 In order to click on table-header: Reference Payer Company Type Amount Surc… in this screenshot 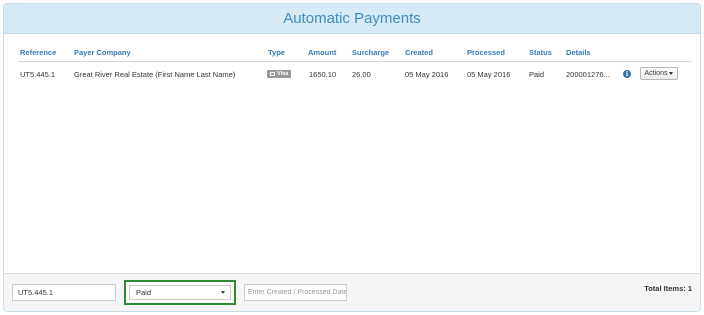, I will do `click(355, 52)`.